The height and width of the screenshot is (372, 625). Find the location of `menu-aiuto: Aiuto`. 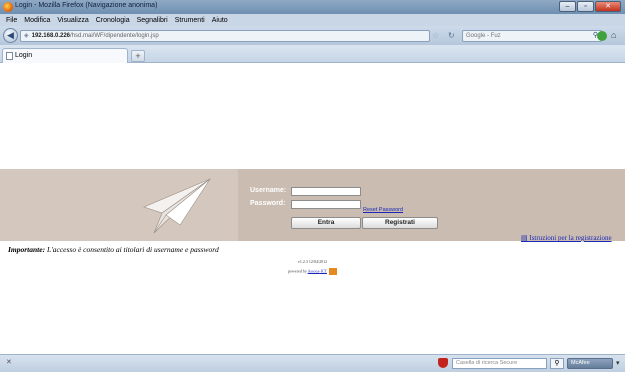

menu-aiuto: Aiuto is located at coordinates (220, 20).